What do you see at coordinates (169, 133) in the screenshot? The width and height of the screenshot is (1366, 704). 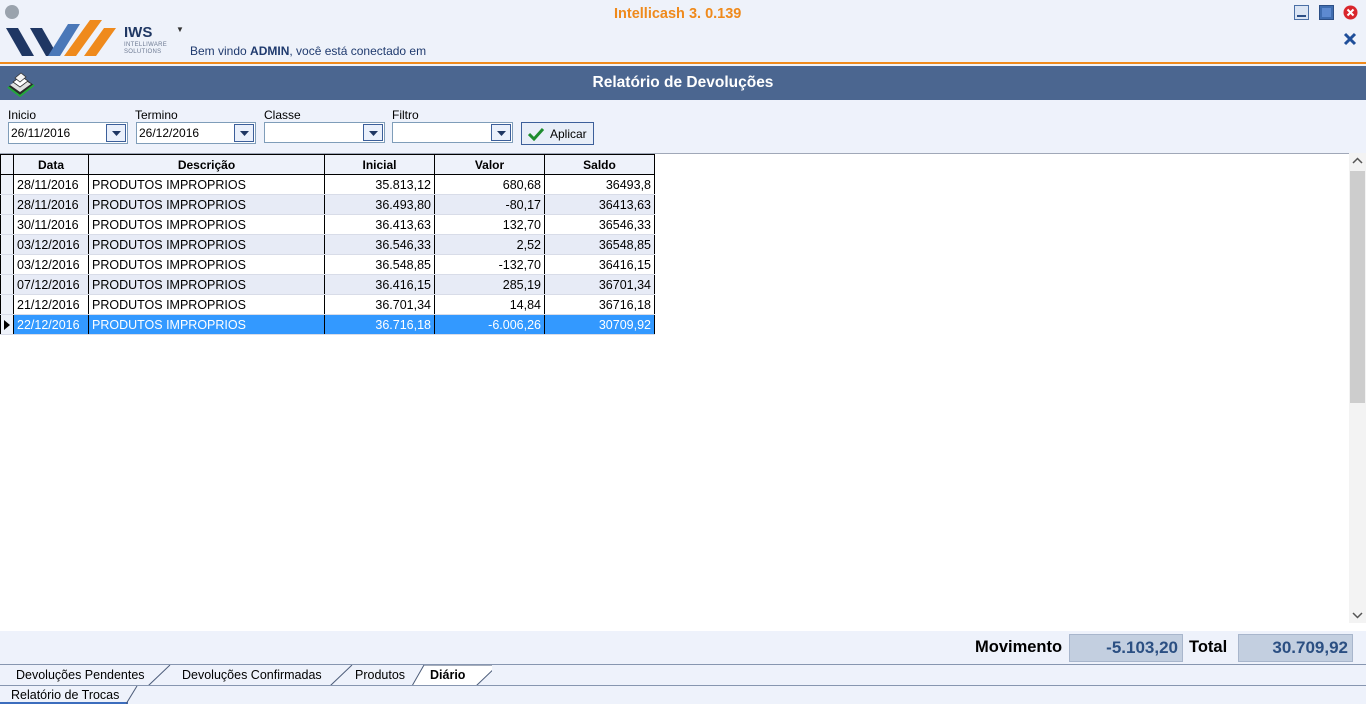 I see `termino-date-value: 26/12/2016` at bounding box center [169, 133].